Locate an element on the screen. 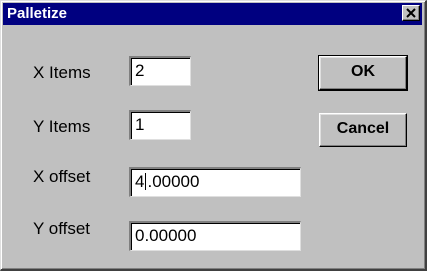  y-offset-field: 0.00000 is located at coordinates (215, 236).